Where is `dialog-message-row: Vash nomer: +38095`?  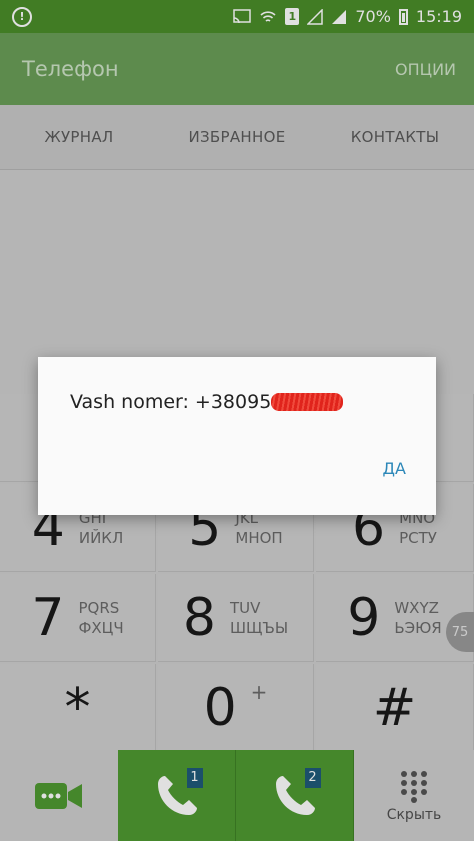 dialog-message-row: Vash nomer: +38095 is located at coordinates (207, 402).